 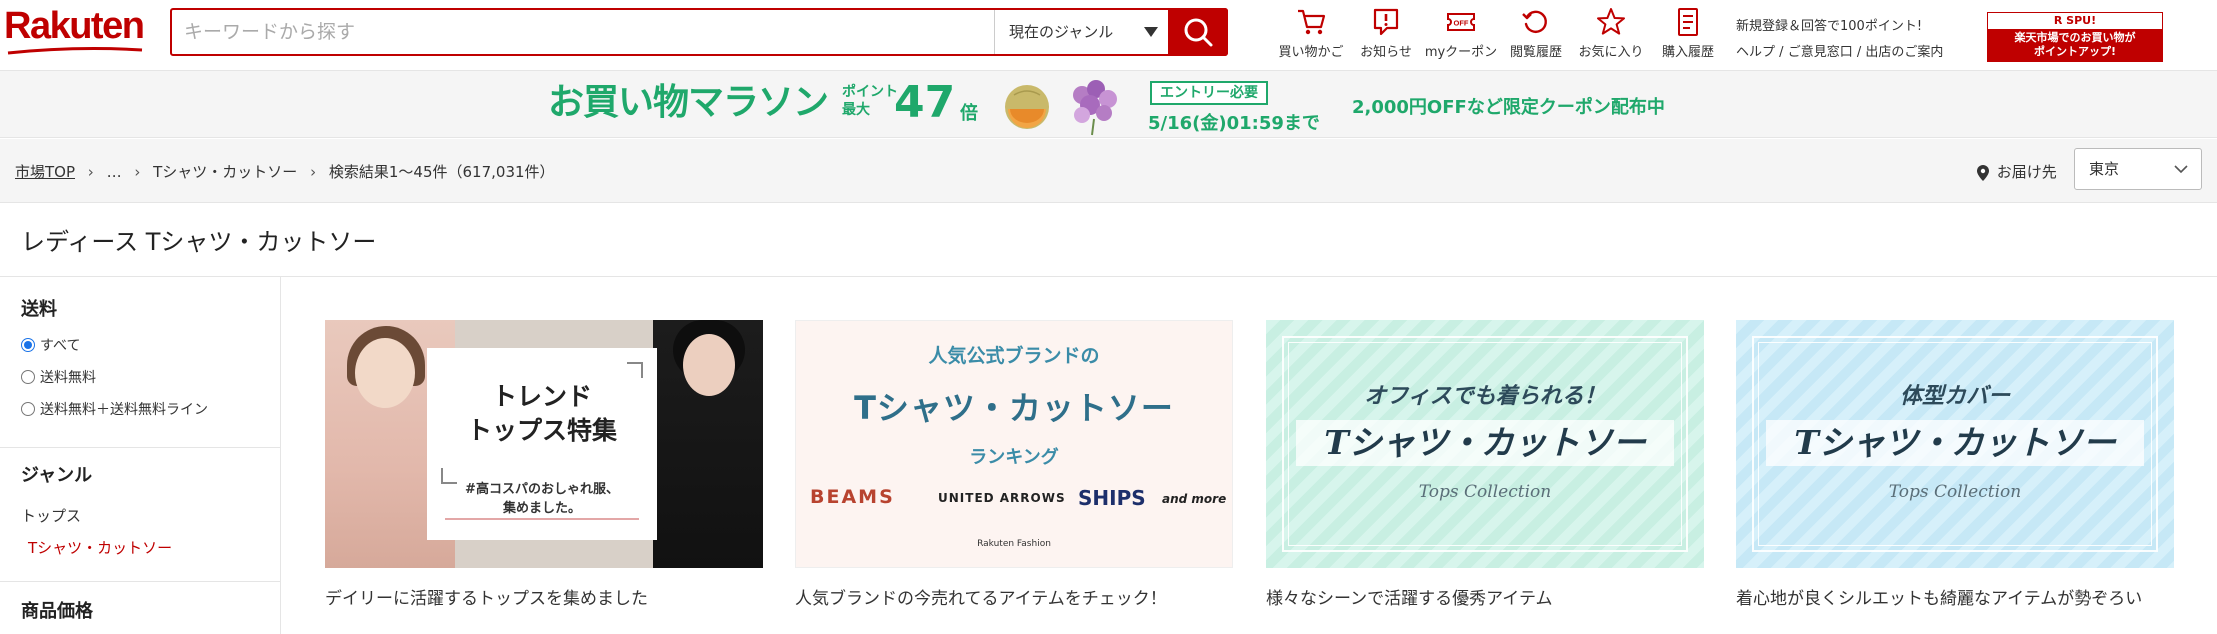 I want to click on shipping-option-free-line: 送料無料＋送料無料ライン, so click(x=114, y=409).